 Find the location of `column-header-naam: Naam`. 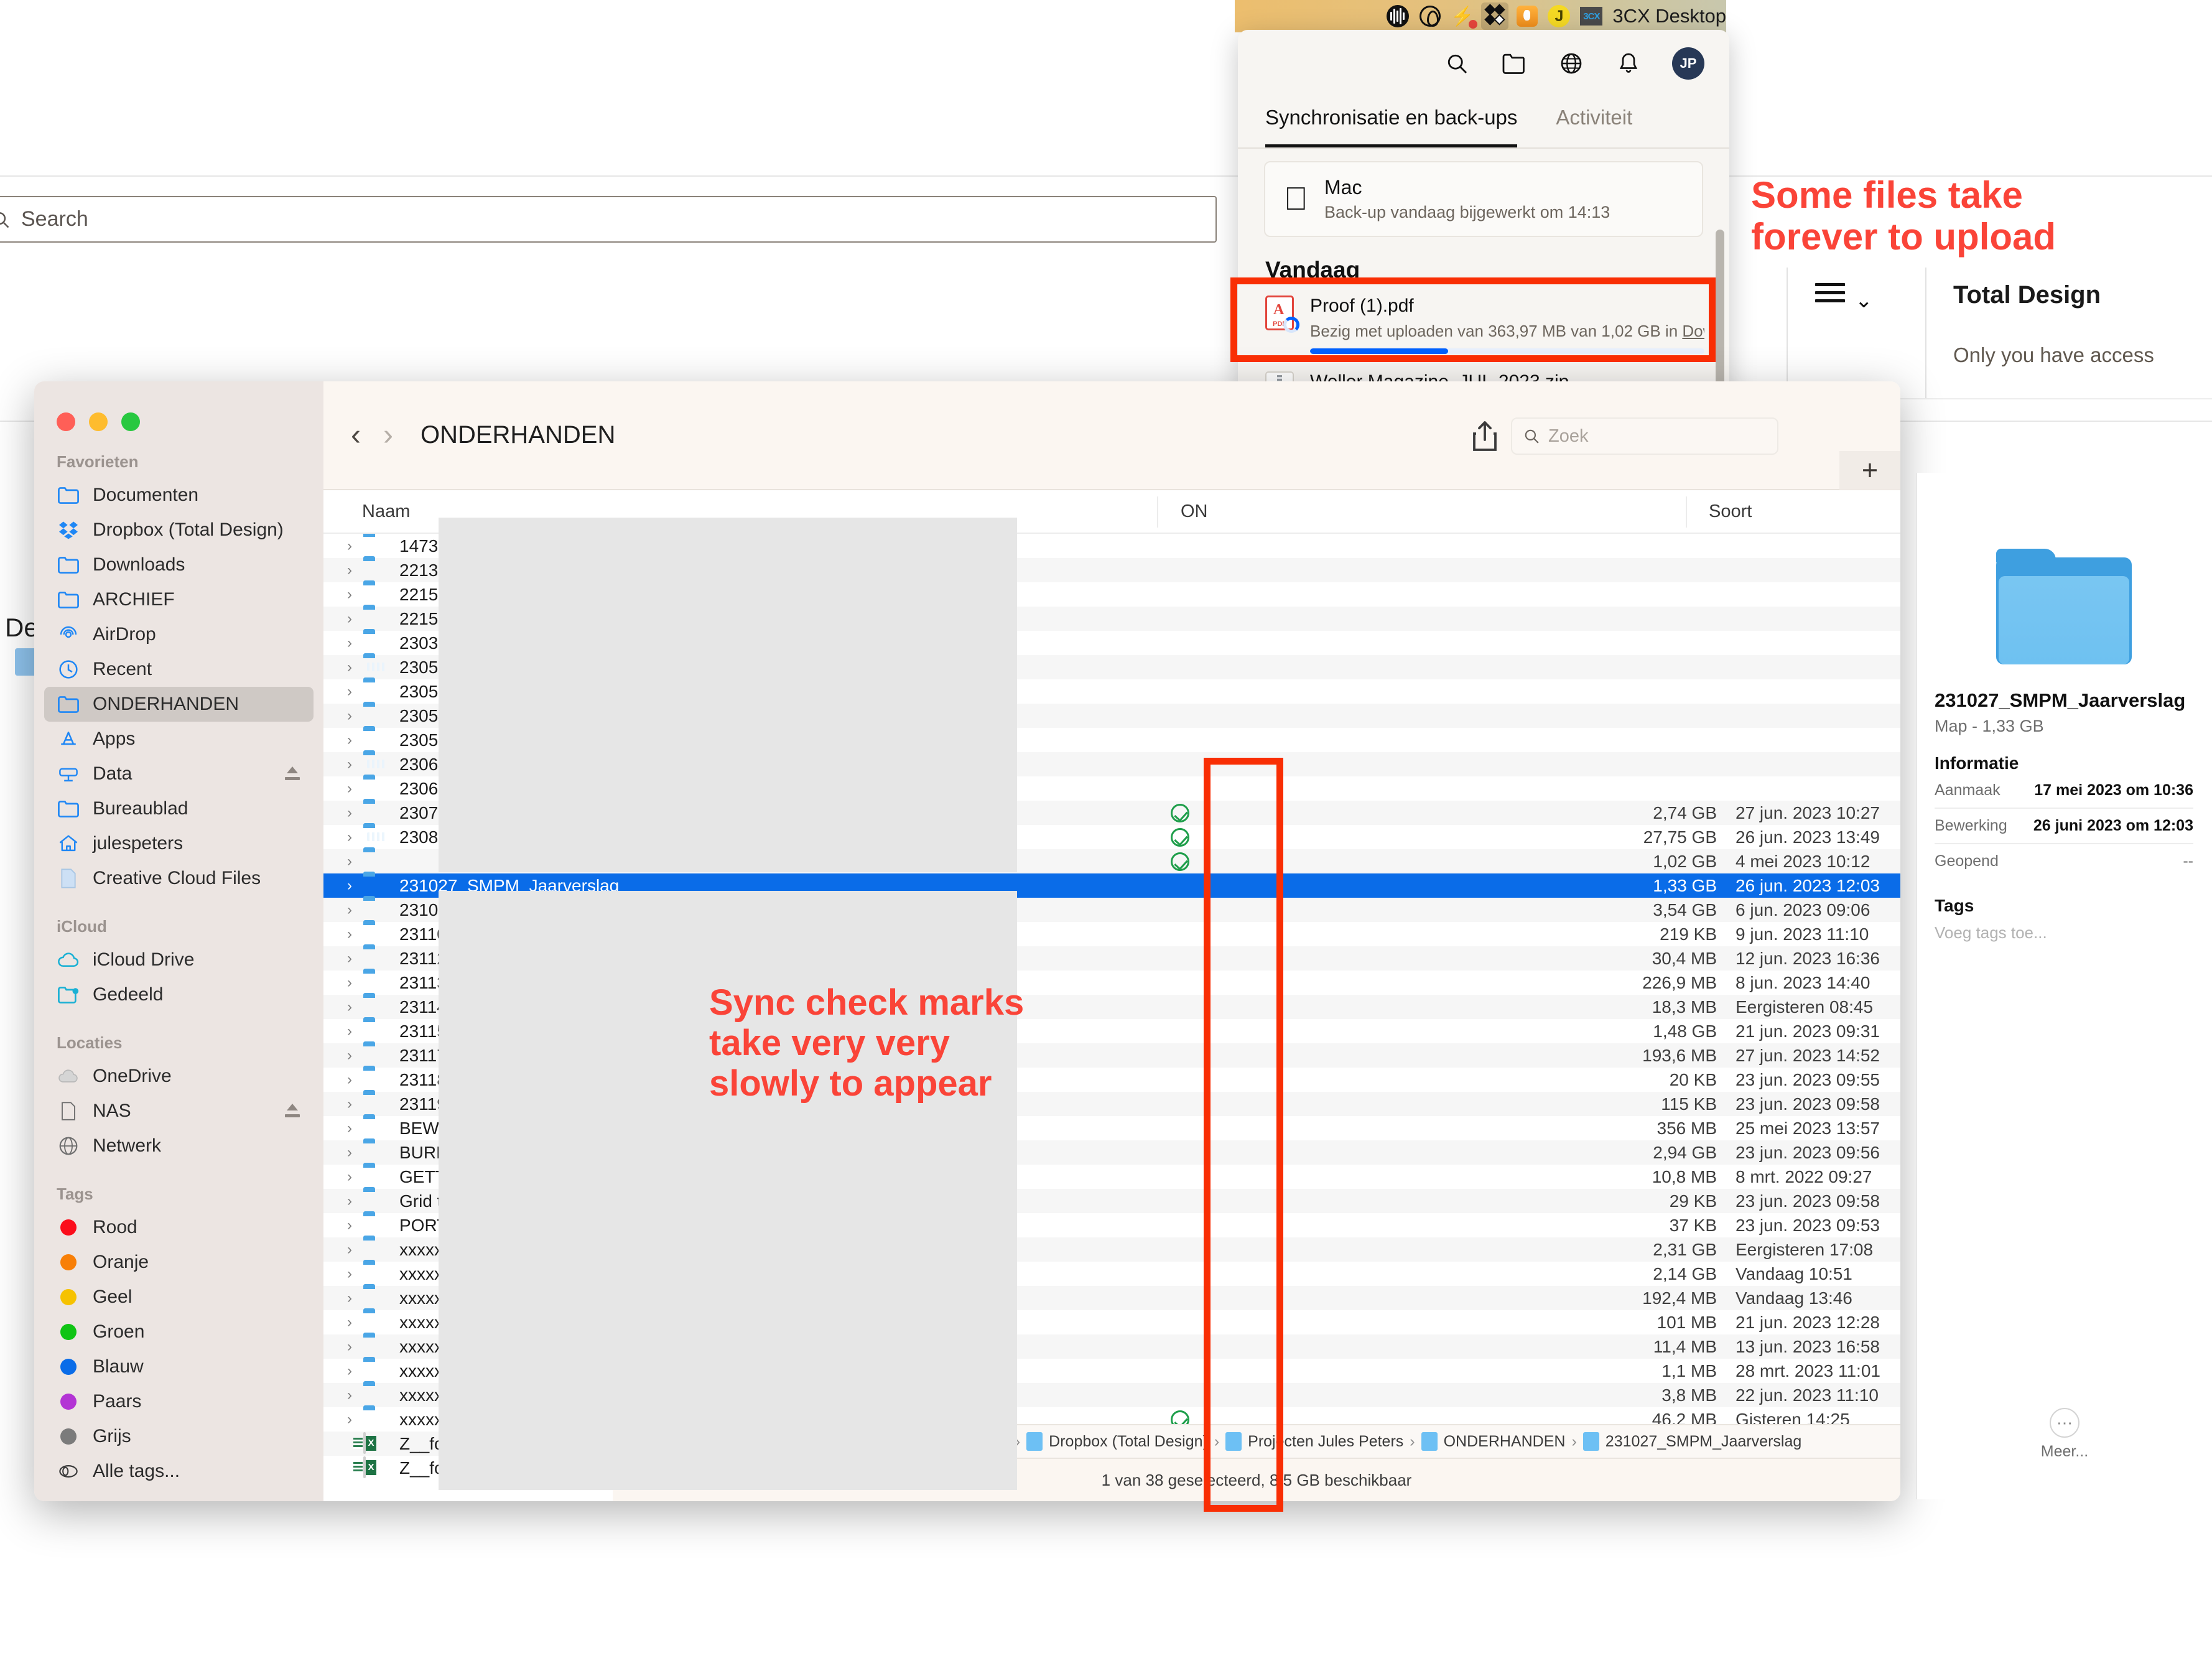

column-header-naam: Naam is located at coordinates (366, 511).